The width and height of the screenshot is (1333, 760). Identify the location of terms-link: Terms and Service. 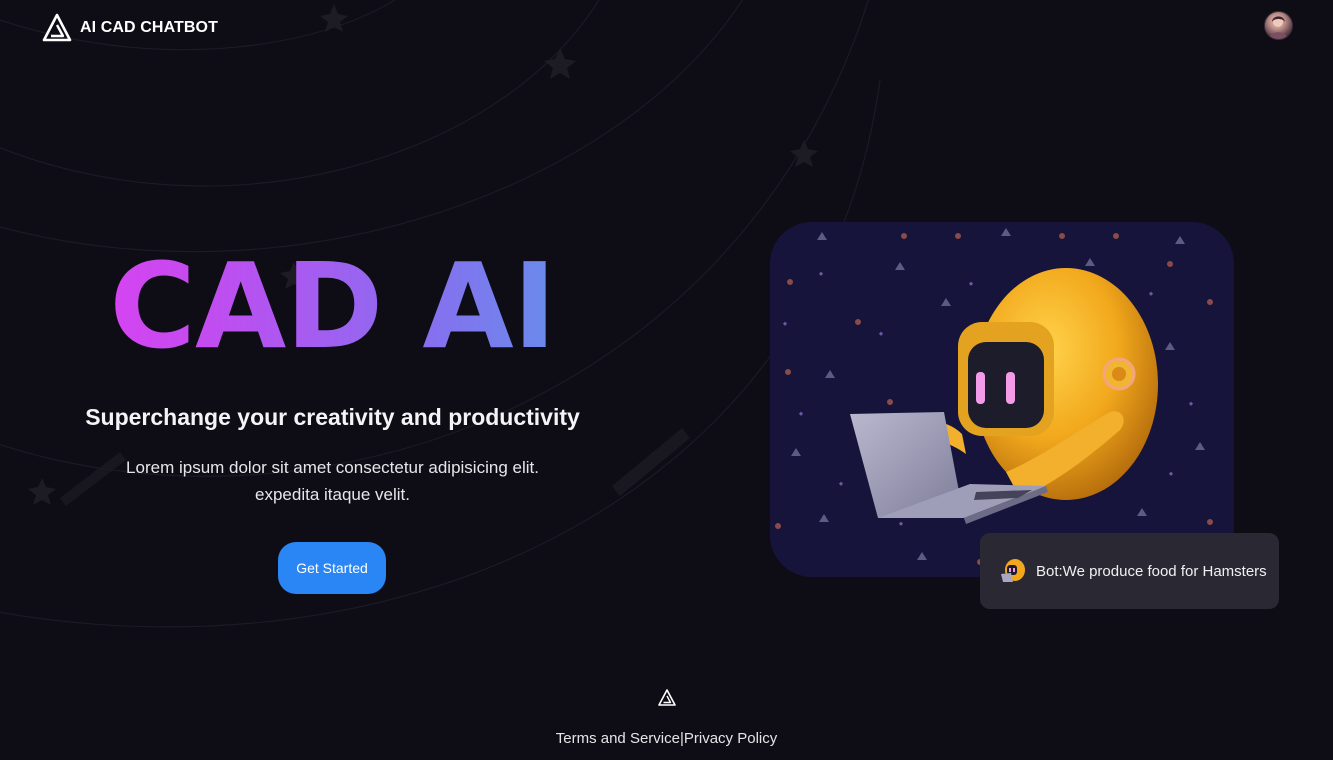
(618, 738).